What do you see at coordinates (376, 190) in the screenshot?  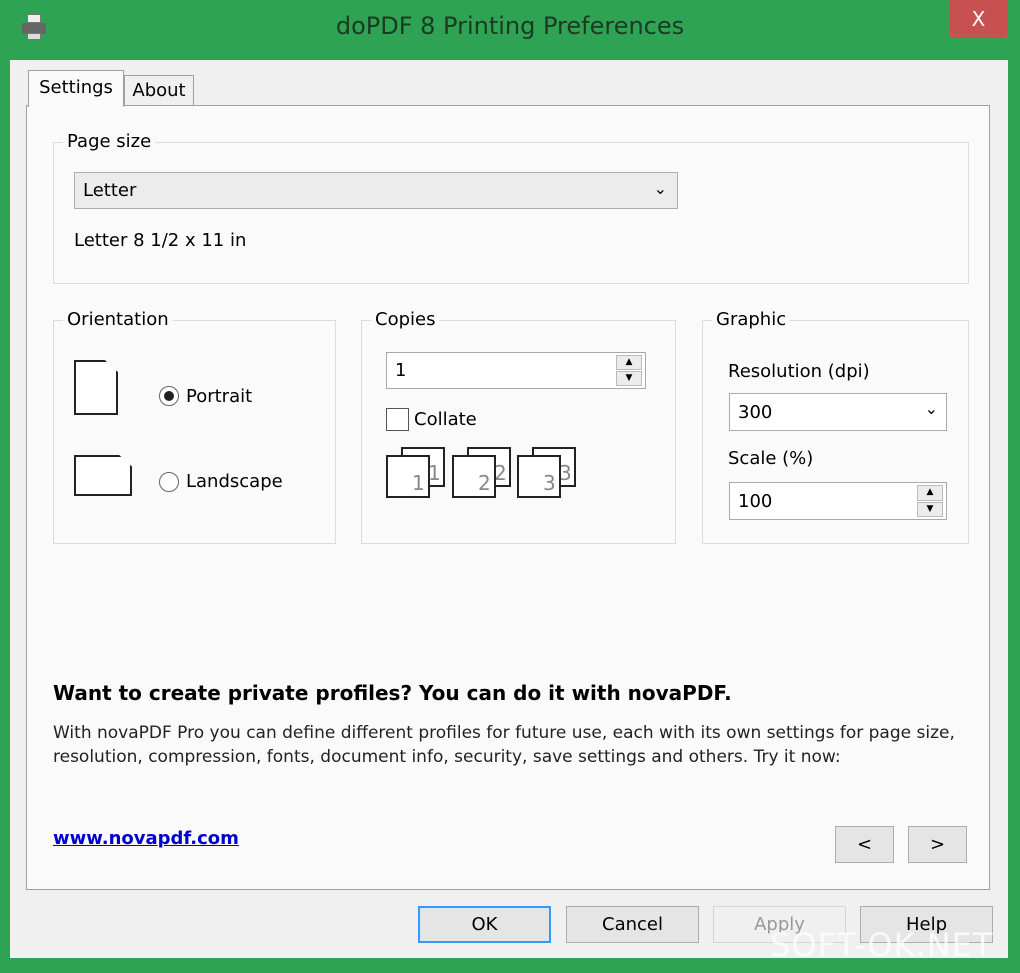 I see `page-size-select: Letter ⌄` at bounding box center [376, 190].